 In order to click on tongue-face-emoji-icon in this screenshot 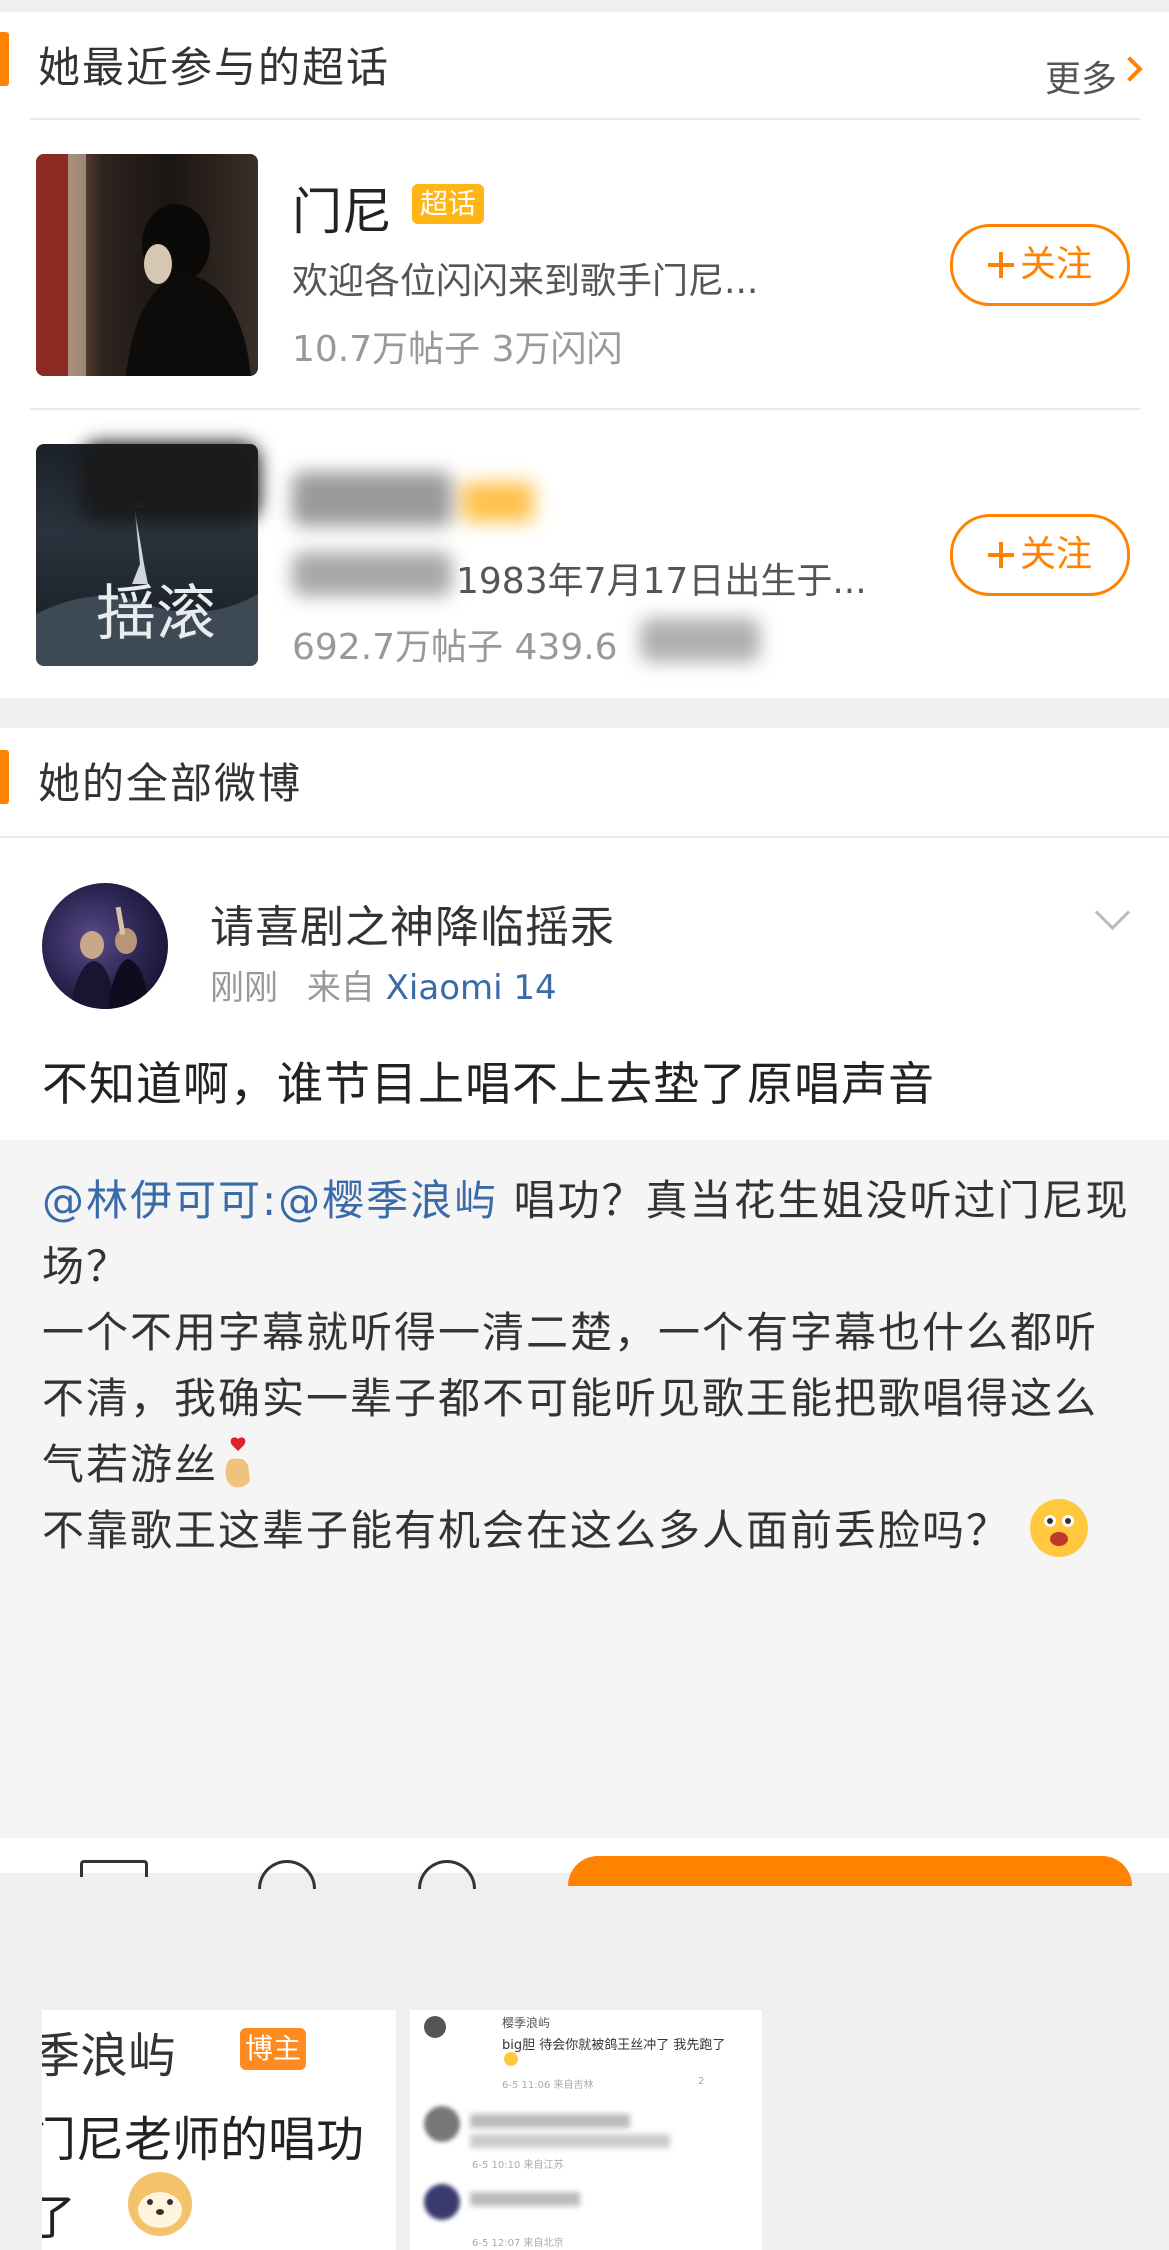, I will do `click(1059, 1528)`.